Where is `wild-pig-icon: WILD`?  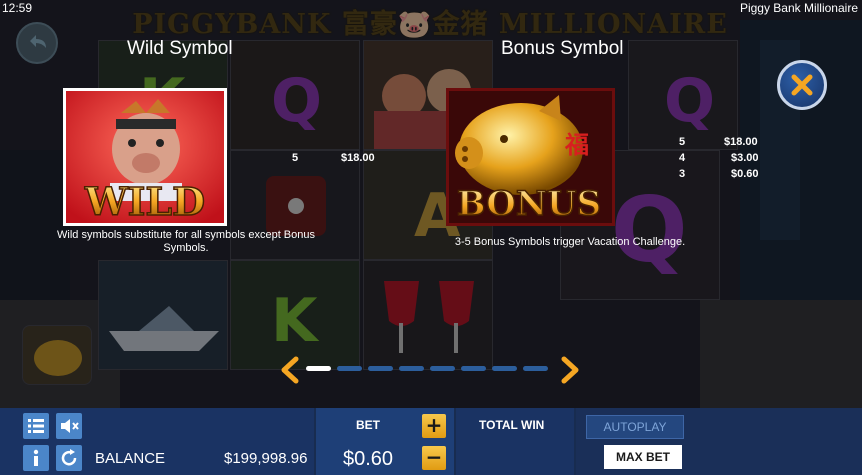
wild-pig-icon: WILD is located at coordinates (145, 158).